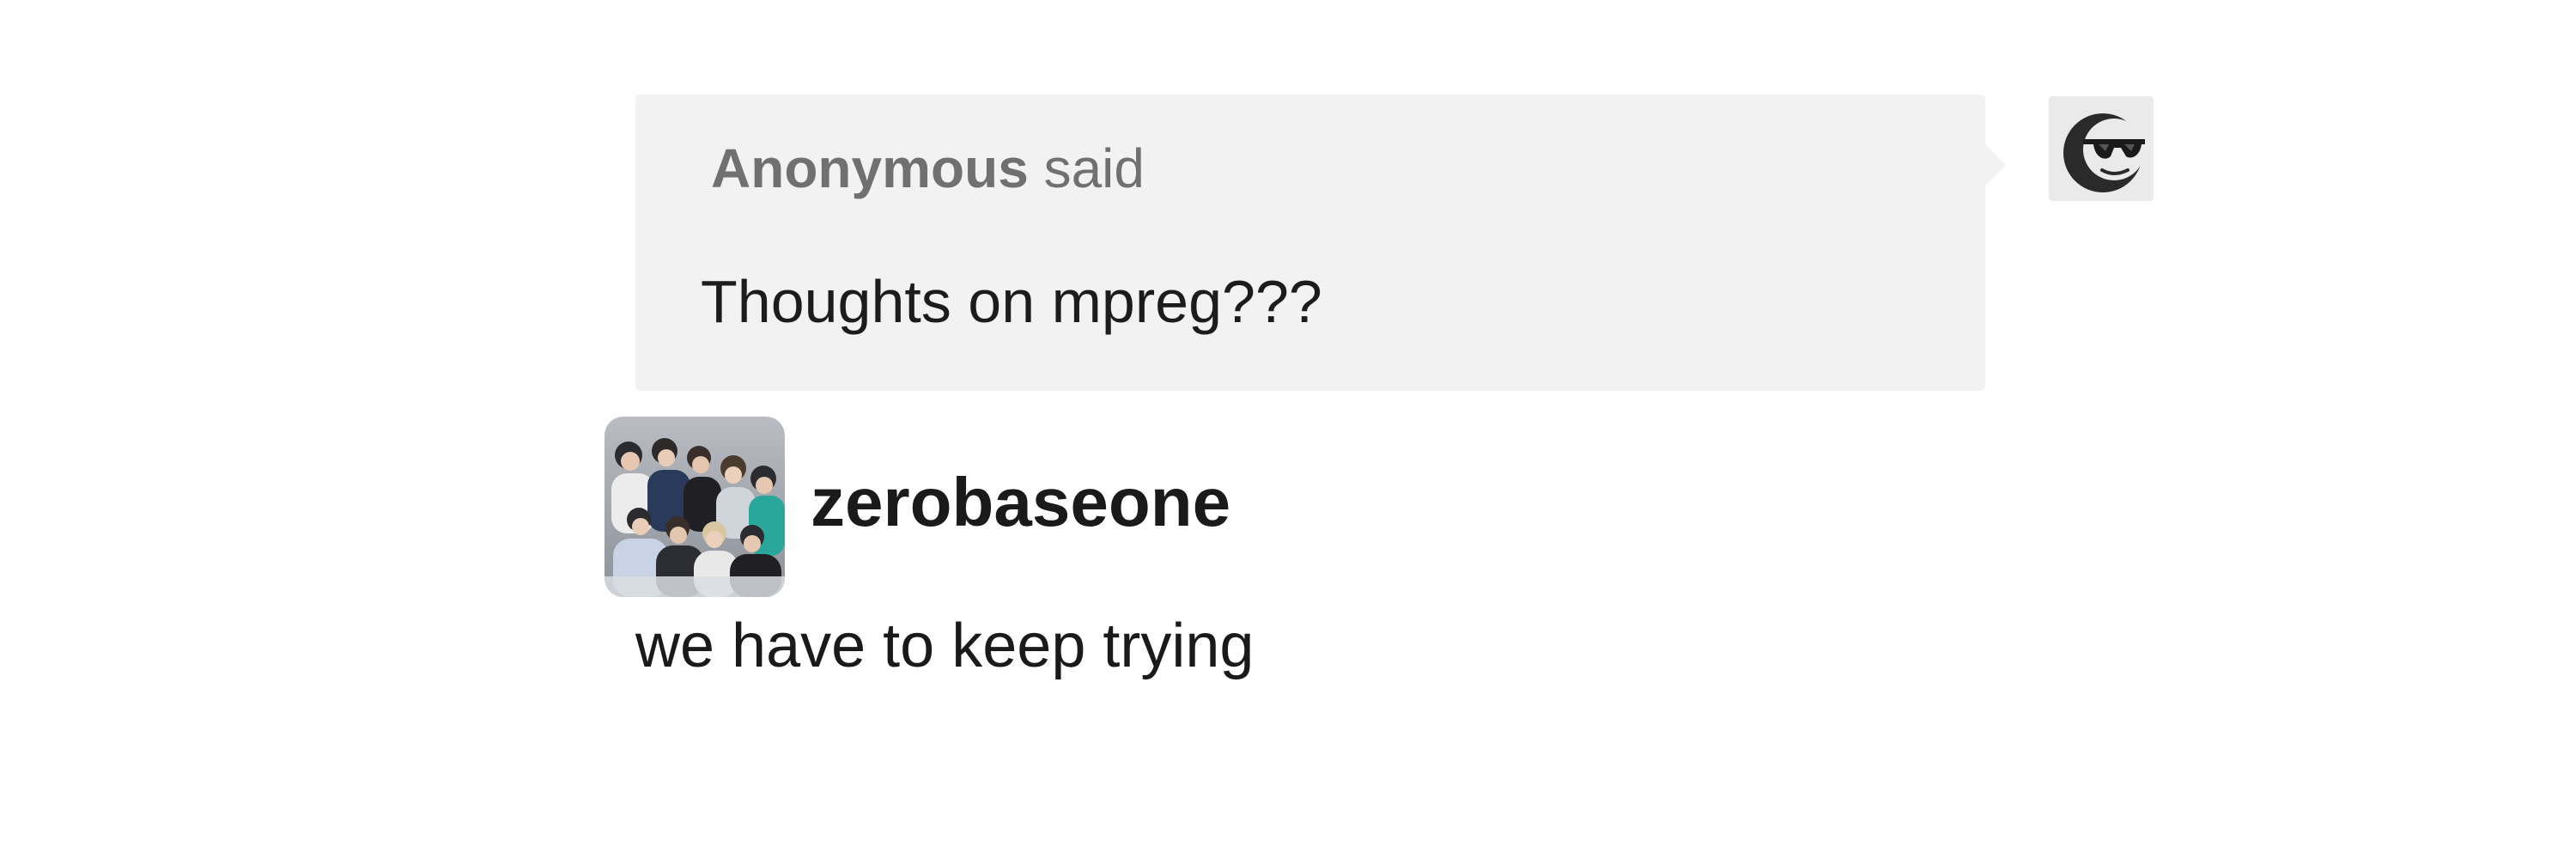  I want to click on asker-line: Anonymous said, so click(928, 168).